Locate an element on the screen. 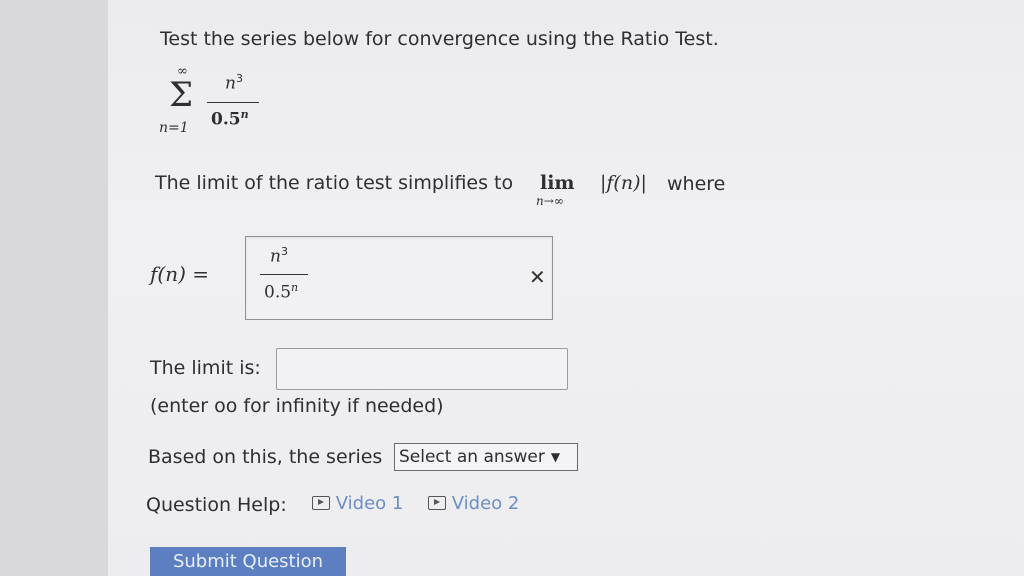 This screenshot has height=576, width=1024. limit-label: The limit is: is located at coordinates (205, 368).